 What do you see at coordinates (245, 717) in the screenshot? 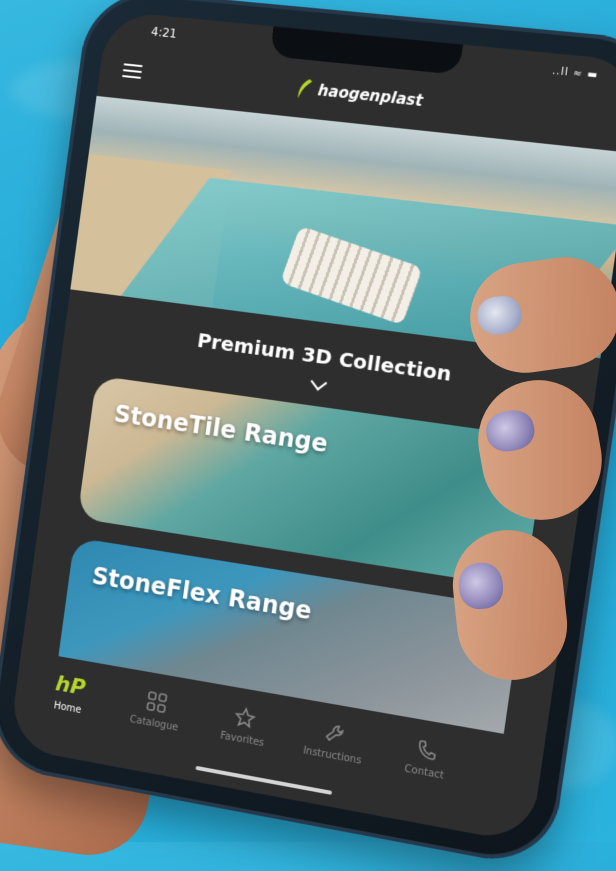
I see `star-icon` at bounding box center [245, 717].